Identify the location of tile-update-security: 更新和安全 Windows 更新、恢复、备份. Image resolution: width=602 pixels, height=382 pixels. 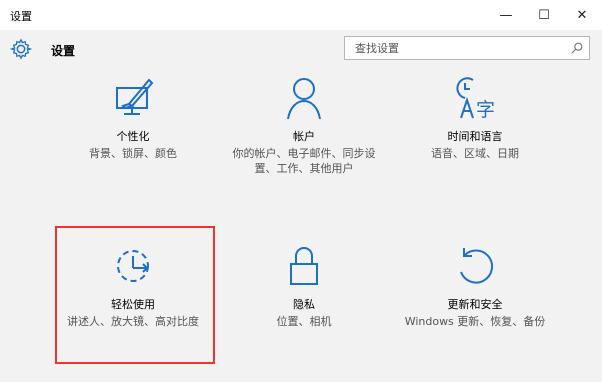
(475, 312).